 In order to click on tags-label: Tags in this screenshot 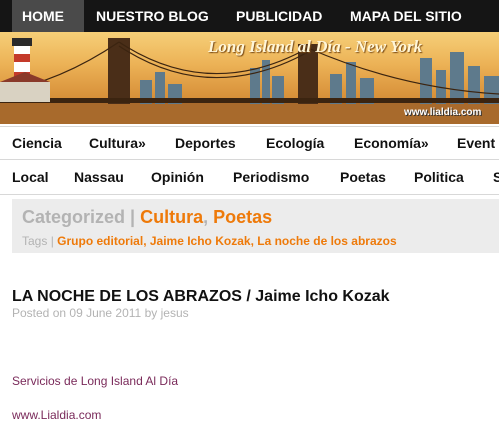, I will do `click(35, 241)`.